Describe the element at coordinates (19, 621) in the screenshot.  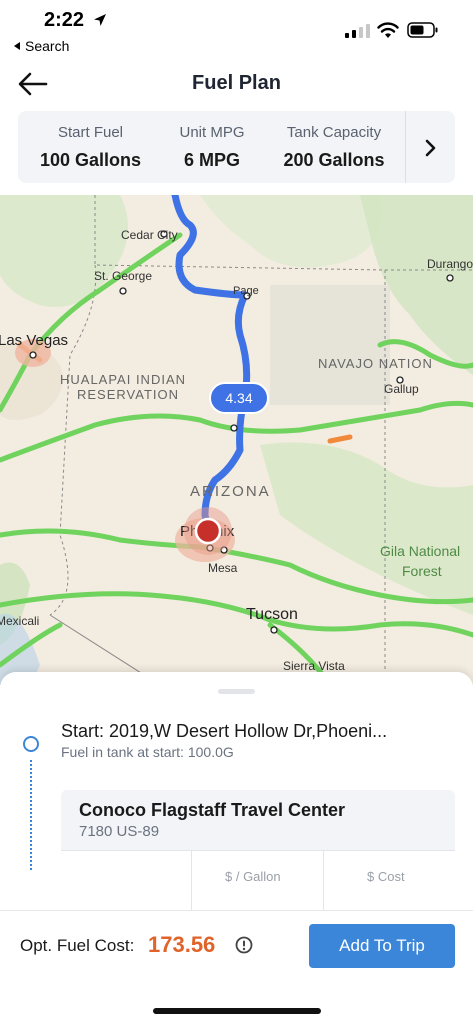
I see `map-label-mexicali: Mexicali` at that location.